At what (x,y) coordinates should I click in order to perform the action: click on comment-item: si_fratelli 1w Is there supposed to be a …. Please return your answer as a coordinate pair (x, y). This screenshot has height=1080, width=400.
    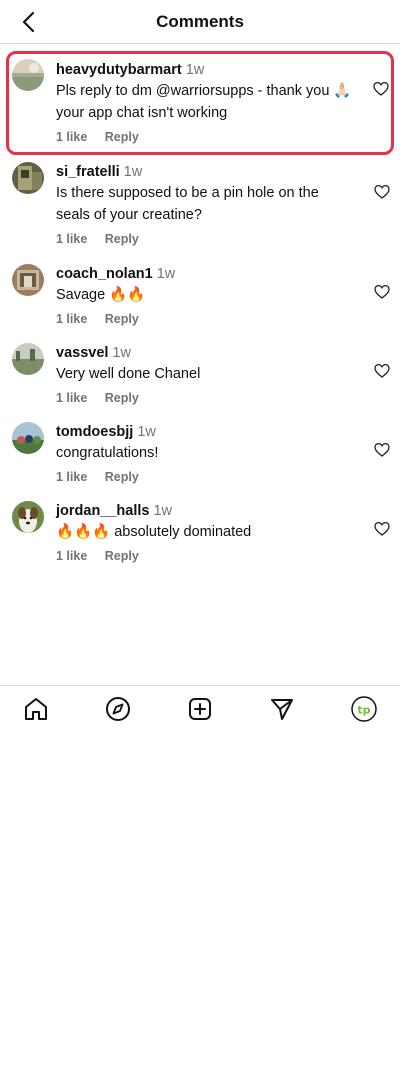
    Looking at the image, I should click on (200, 204).